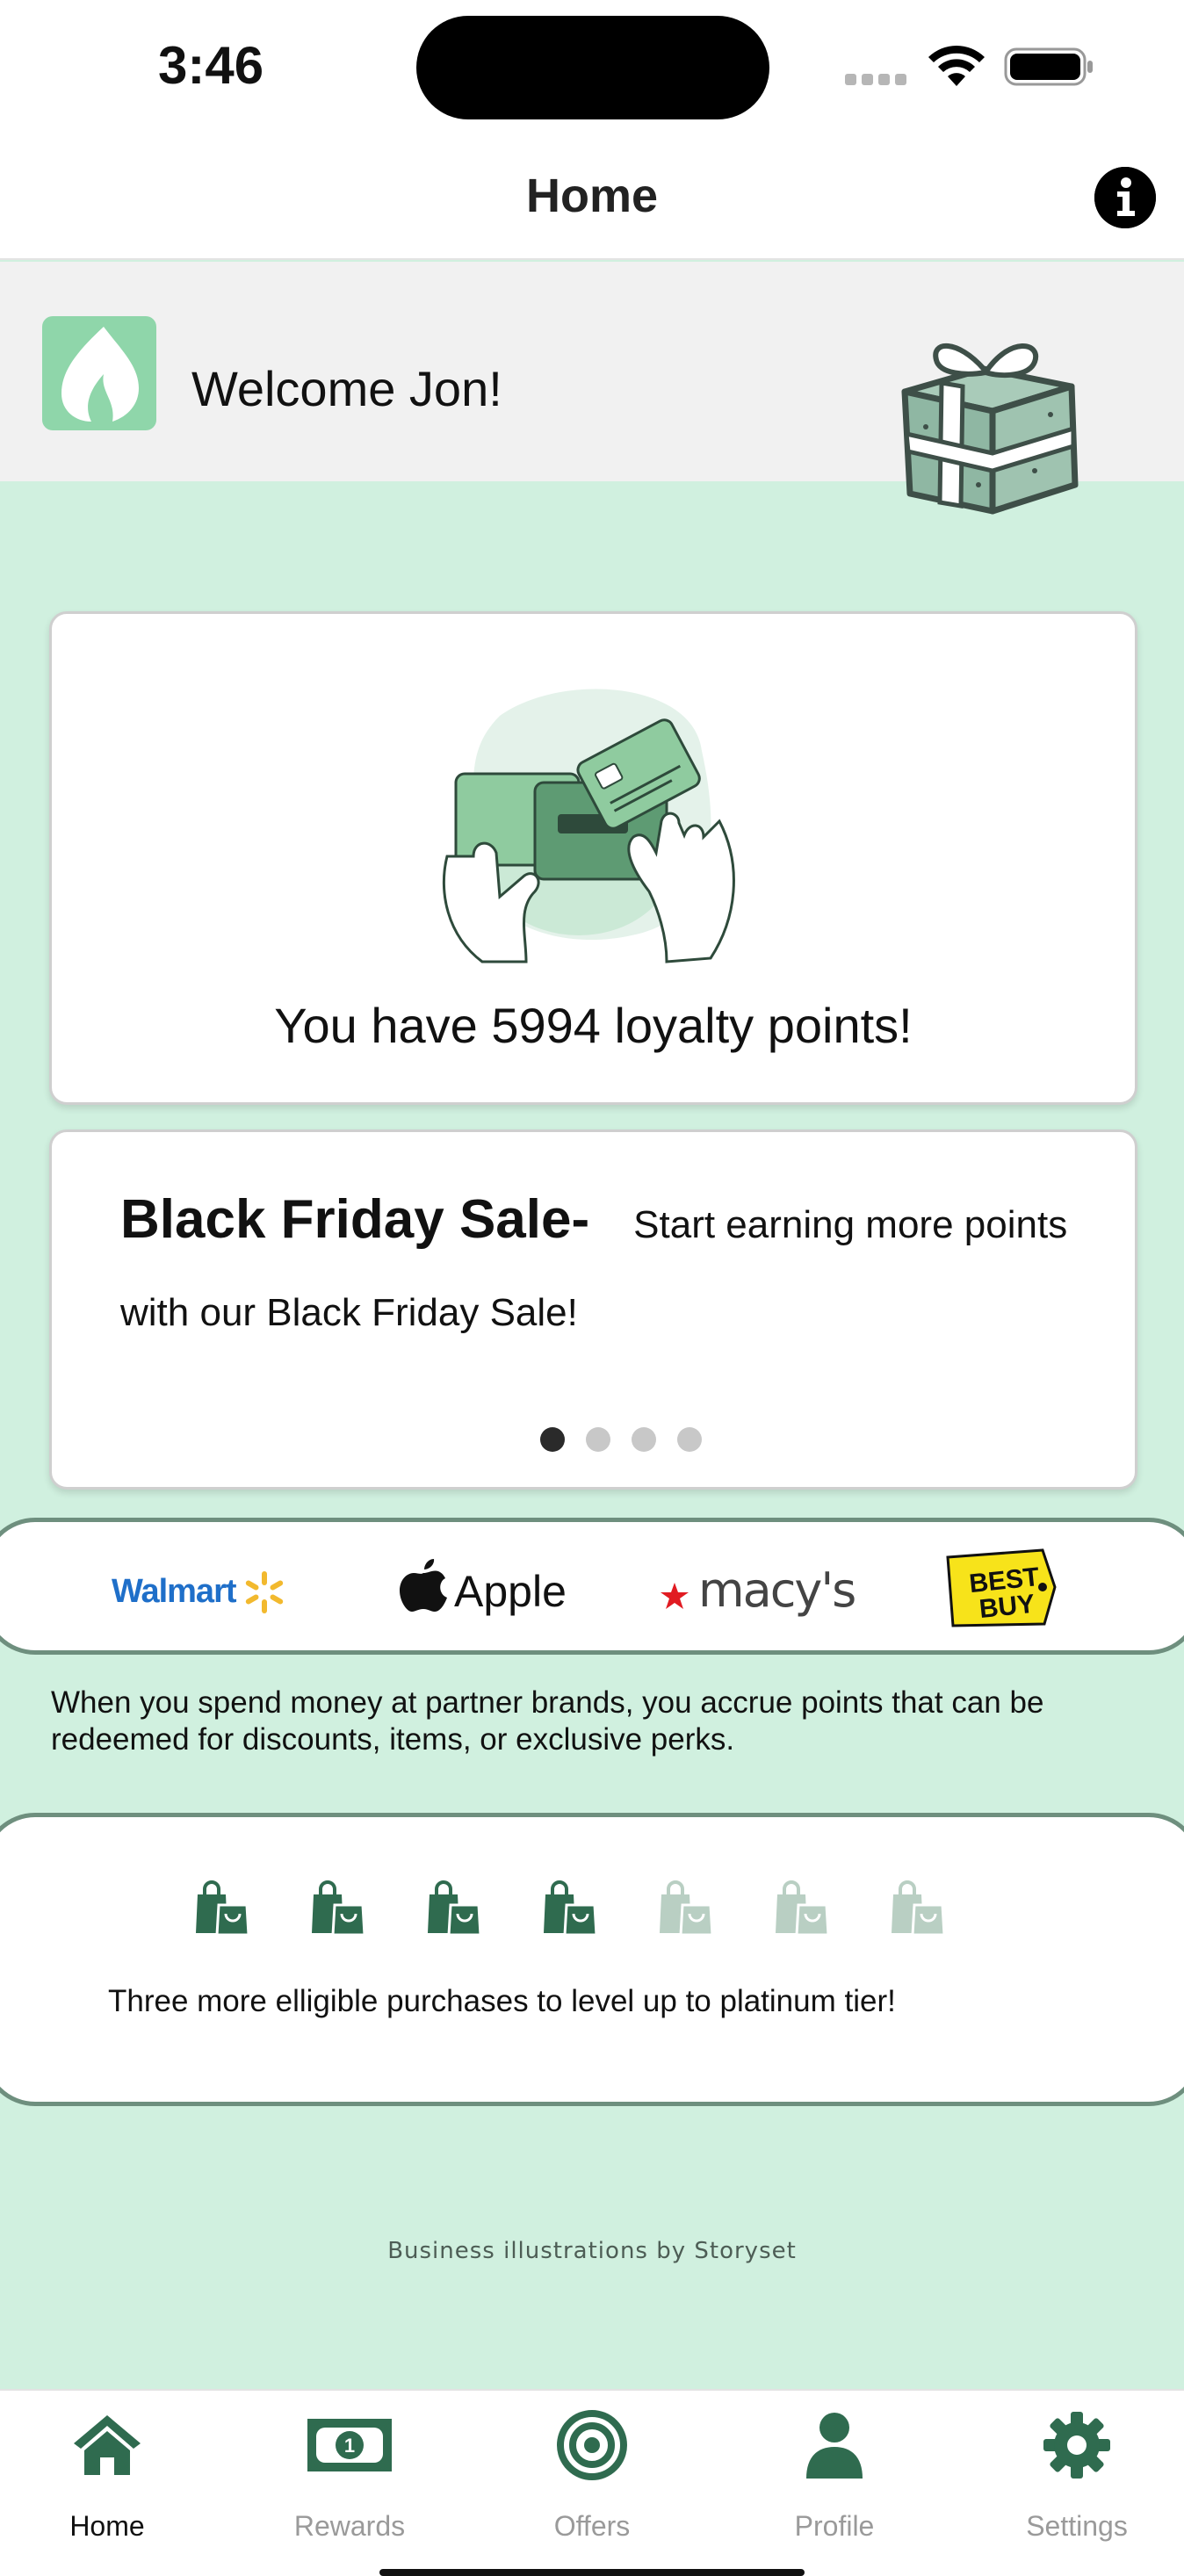  I want to click on app-logo, so click(99, 373).